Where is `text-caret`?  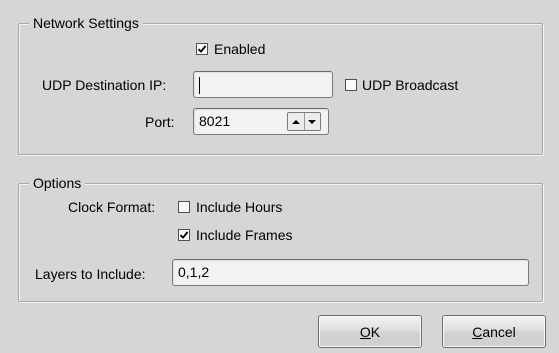
text-caret is located at coordinates (199, 85).